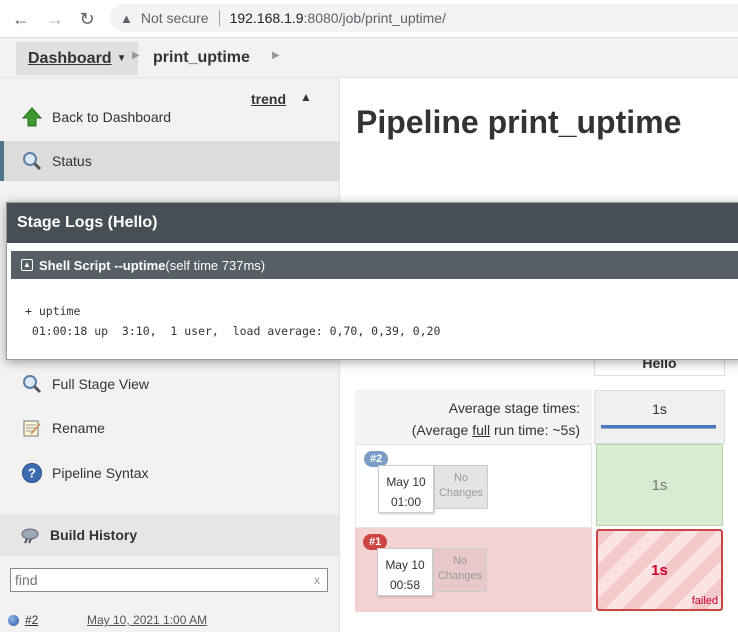 The width and height of the screenshot is (738, 632). I want to click on avg-stage-times-label: Average stage times:, so click(514, 408).